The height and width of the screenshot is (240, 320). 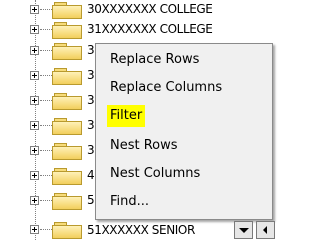 I want to click on tree-row-label: 51XXXXXX SENIOR, so click(x=159, y=230).